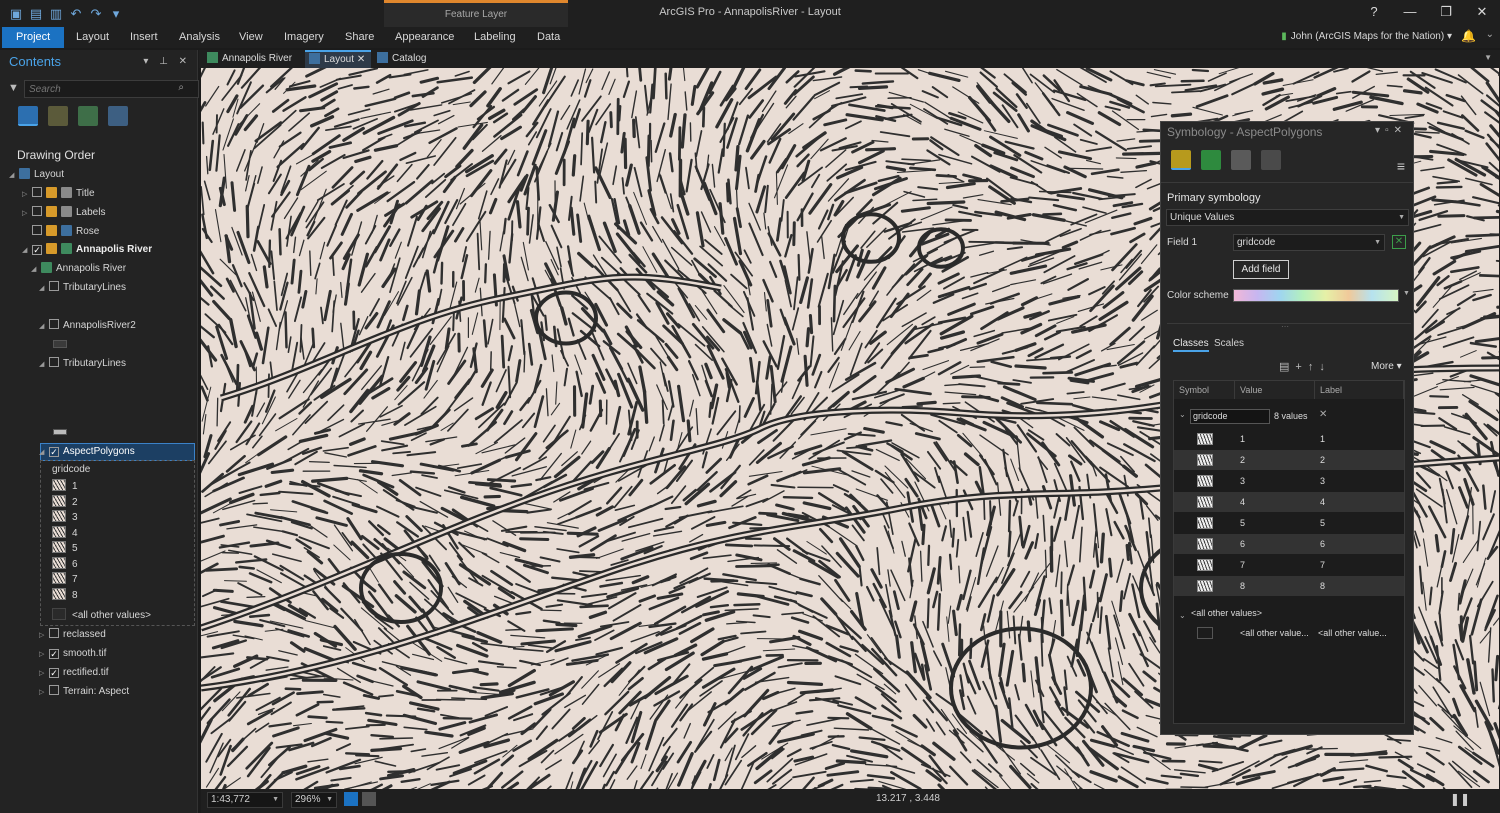 The width and height of the screenshot is (1500, 813). I want to click on tree-item-annapolis-river-map: ◢ Annapolis River, so click(78, 269).